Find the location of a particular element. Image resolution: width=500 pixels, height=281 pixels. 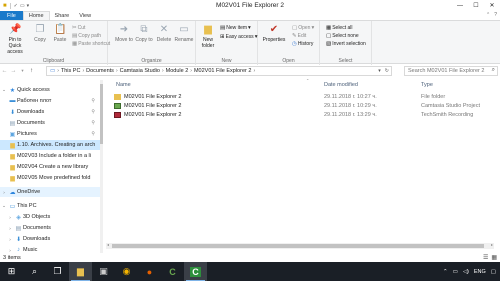

breadcrumb-this-pc: This PC is located at coordinates (71, 71).